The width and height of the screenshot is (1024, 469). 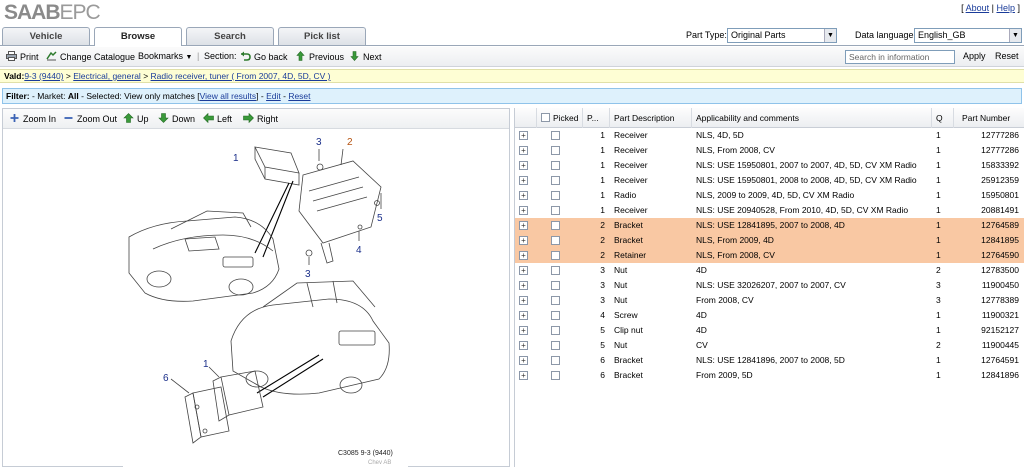 I want to click on pan-up-button: Up, so click(x=136, y=118).